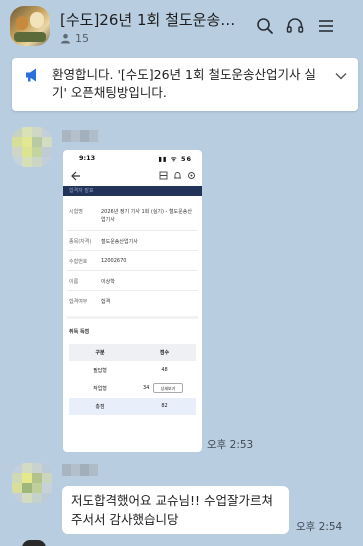 This screenshot has height=546, width=363. I want to click on megaphone-icon, so click(33, 75).